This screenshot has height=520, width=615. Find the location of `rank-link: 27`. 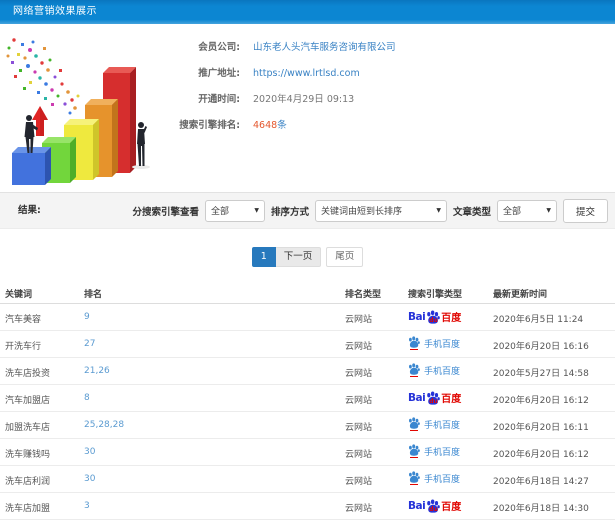

rank-link: 27 is located at coordinates (89, 344).